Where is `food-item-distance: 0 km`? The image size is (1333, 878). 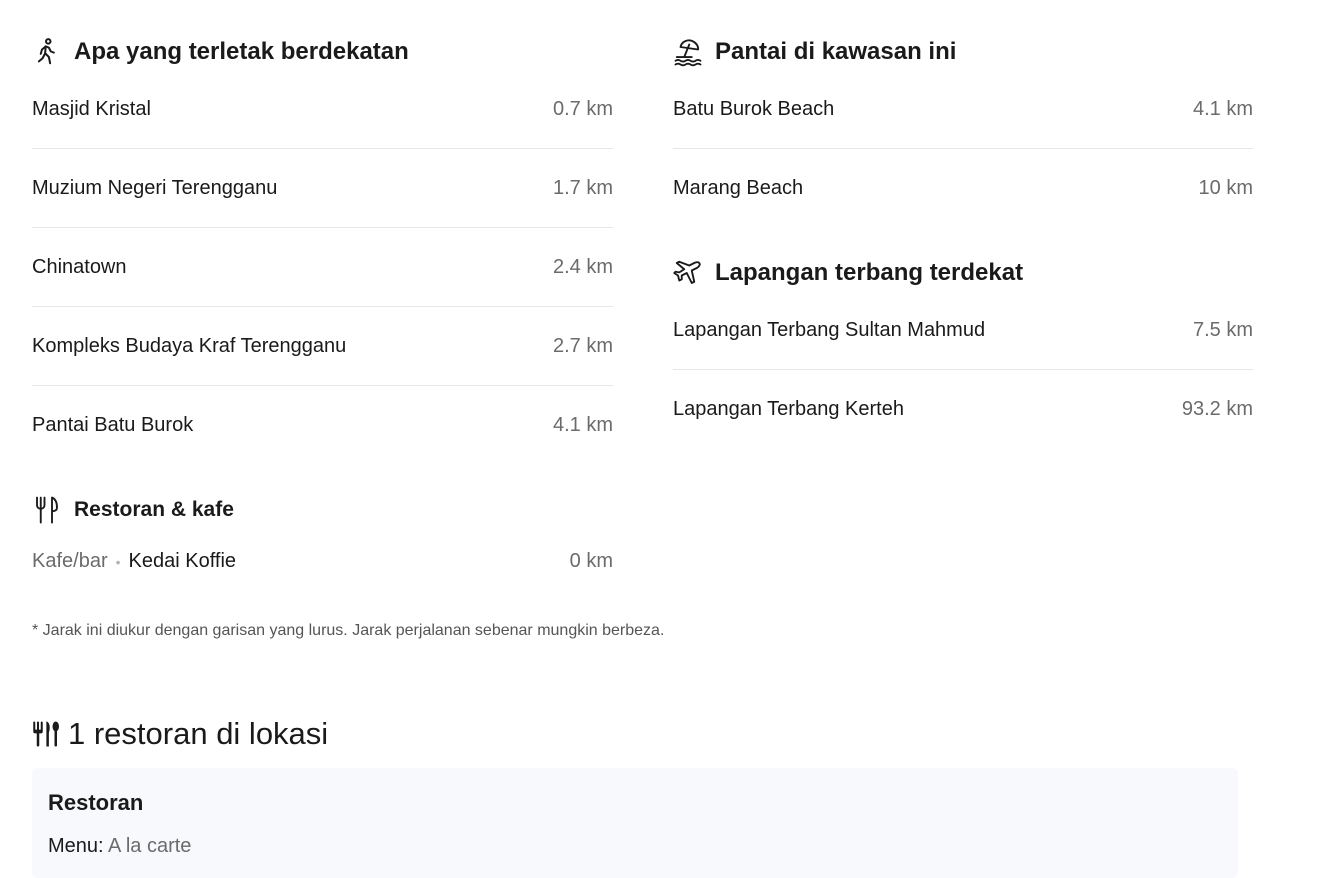 food-item-distance: 0 km is located at coordinates (591, 560).